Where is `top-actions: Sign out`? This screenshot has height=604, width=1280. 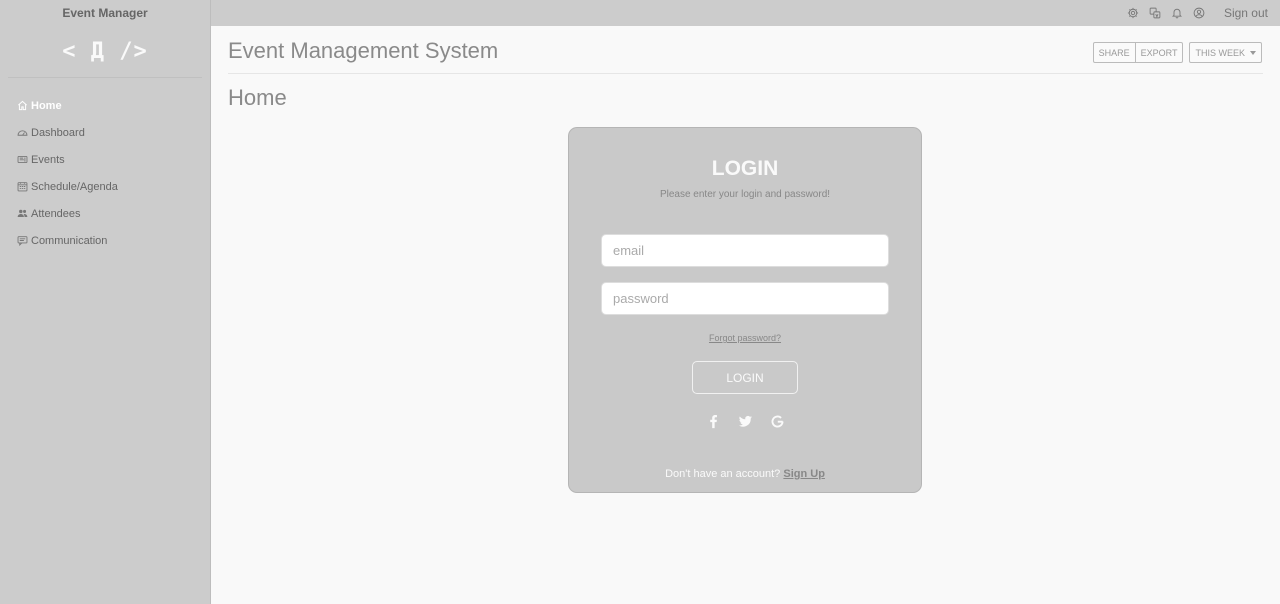
top-actions: Sign out is located at coordinates (1201, 13).